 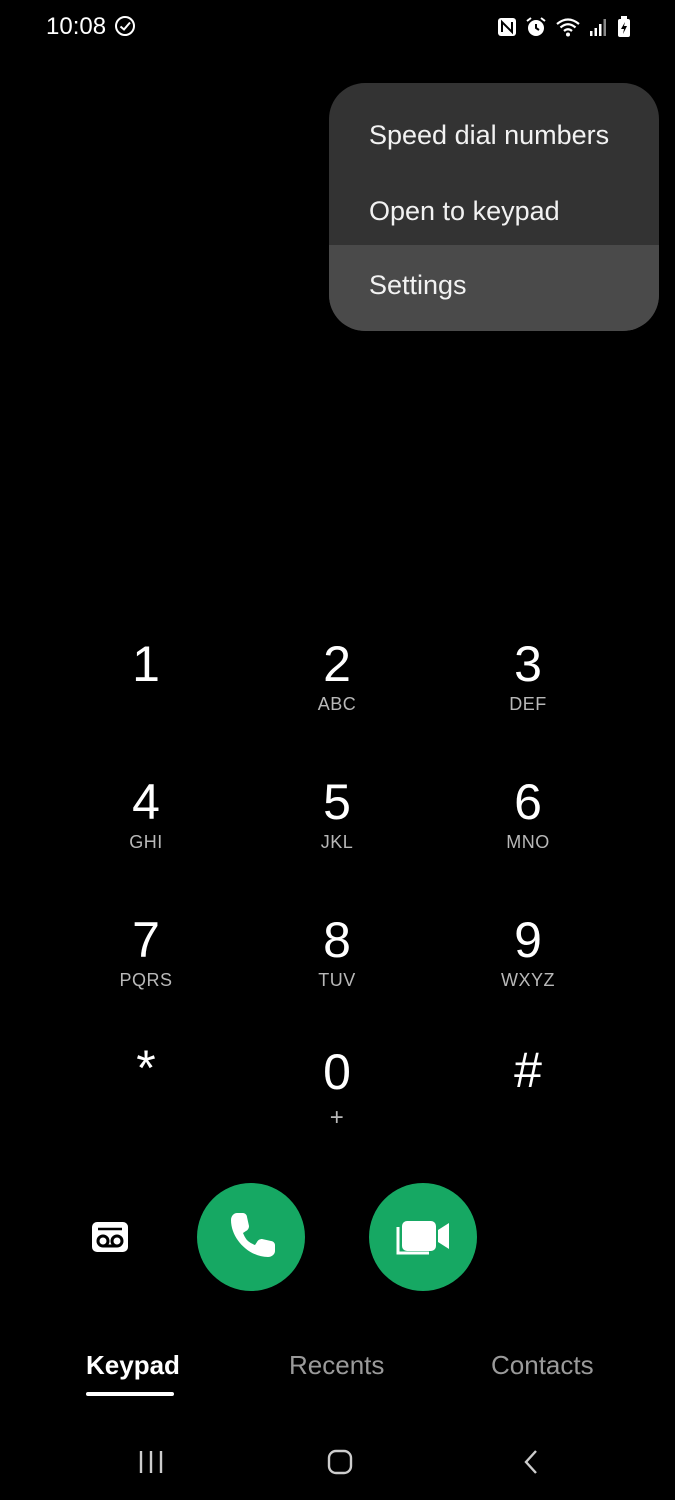 I want to click on key-star: *, so click(x=146, y=1095).